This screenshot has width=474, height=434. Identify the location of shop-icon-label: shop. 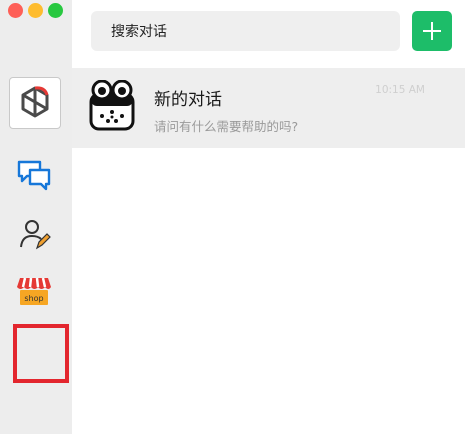
(33, 298).